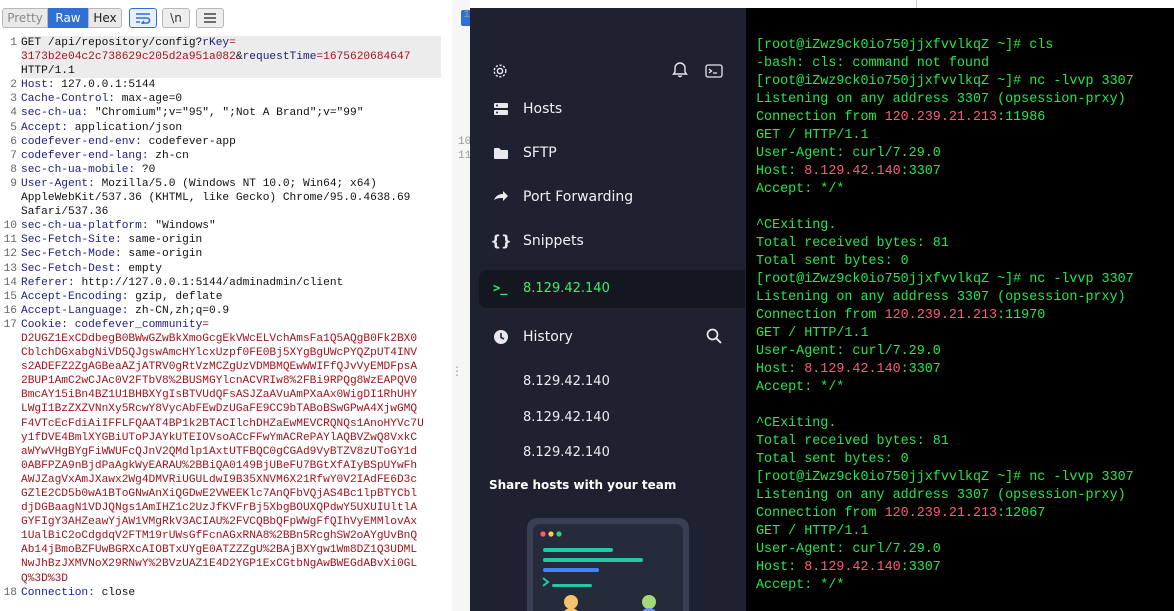 This screenshot has width=1174, height=611. I want to click on menu-icon, so click(210, 18).